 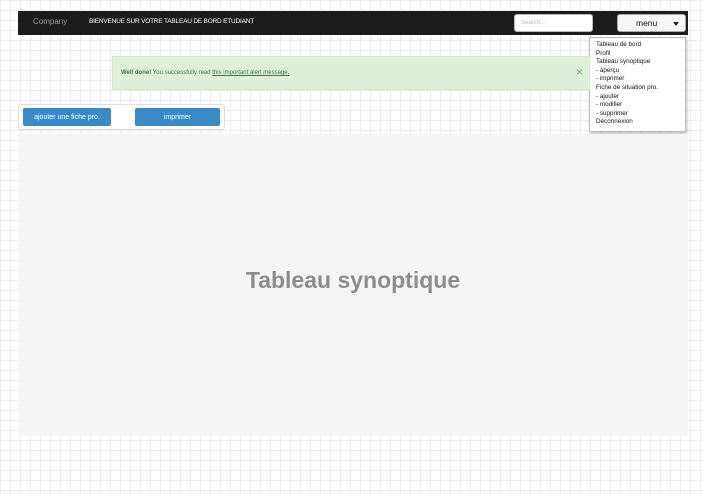 I want to click on menu-item-supprimer: - supprimer, so click(x=640, y=114).